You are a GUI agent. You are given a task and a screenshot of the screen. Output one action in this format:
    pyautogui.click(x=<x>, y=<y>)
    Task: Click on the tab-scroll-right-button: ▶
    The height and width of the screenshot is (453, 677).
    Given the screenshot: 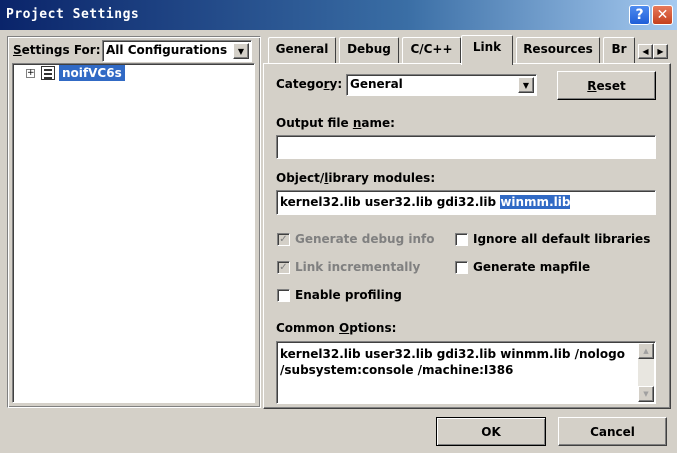 What is the action you would take?
    pyautogui.click(x=660, y=51)
    